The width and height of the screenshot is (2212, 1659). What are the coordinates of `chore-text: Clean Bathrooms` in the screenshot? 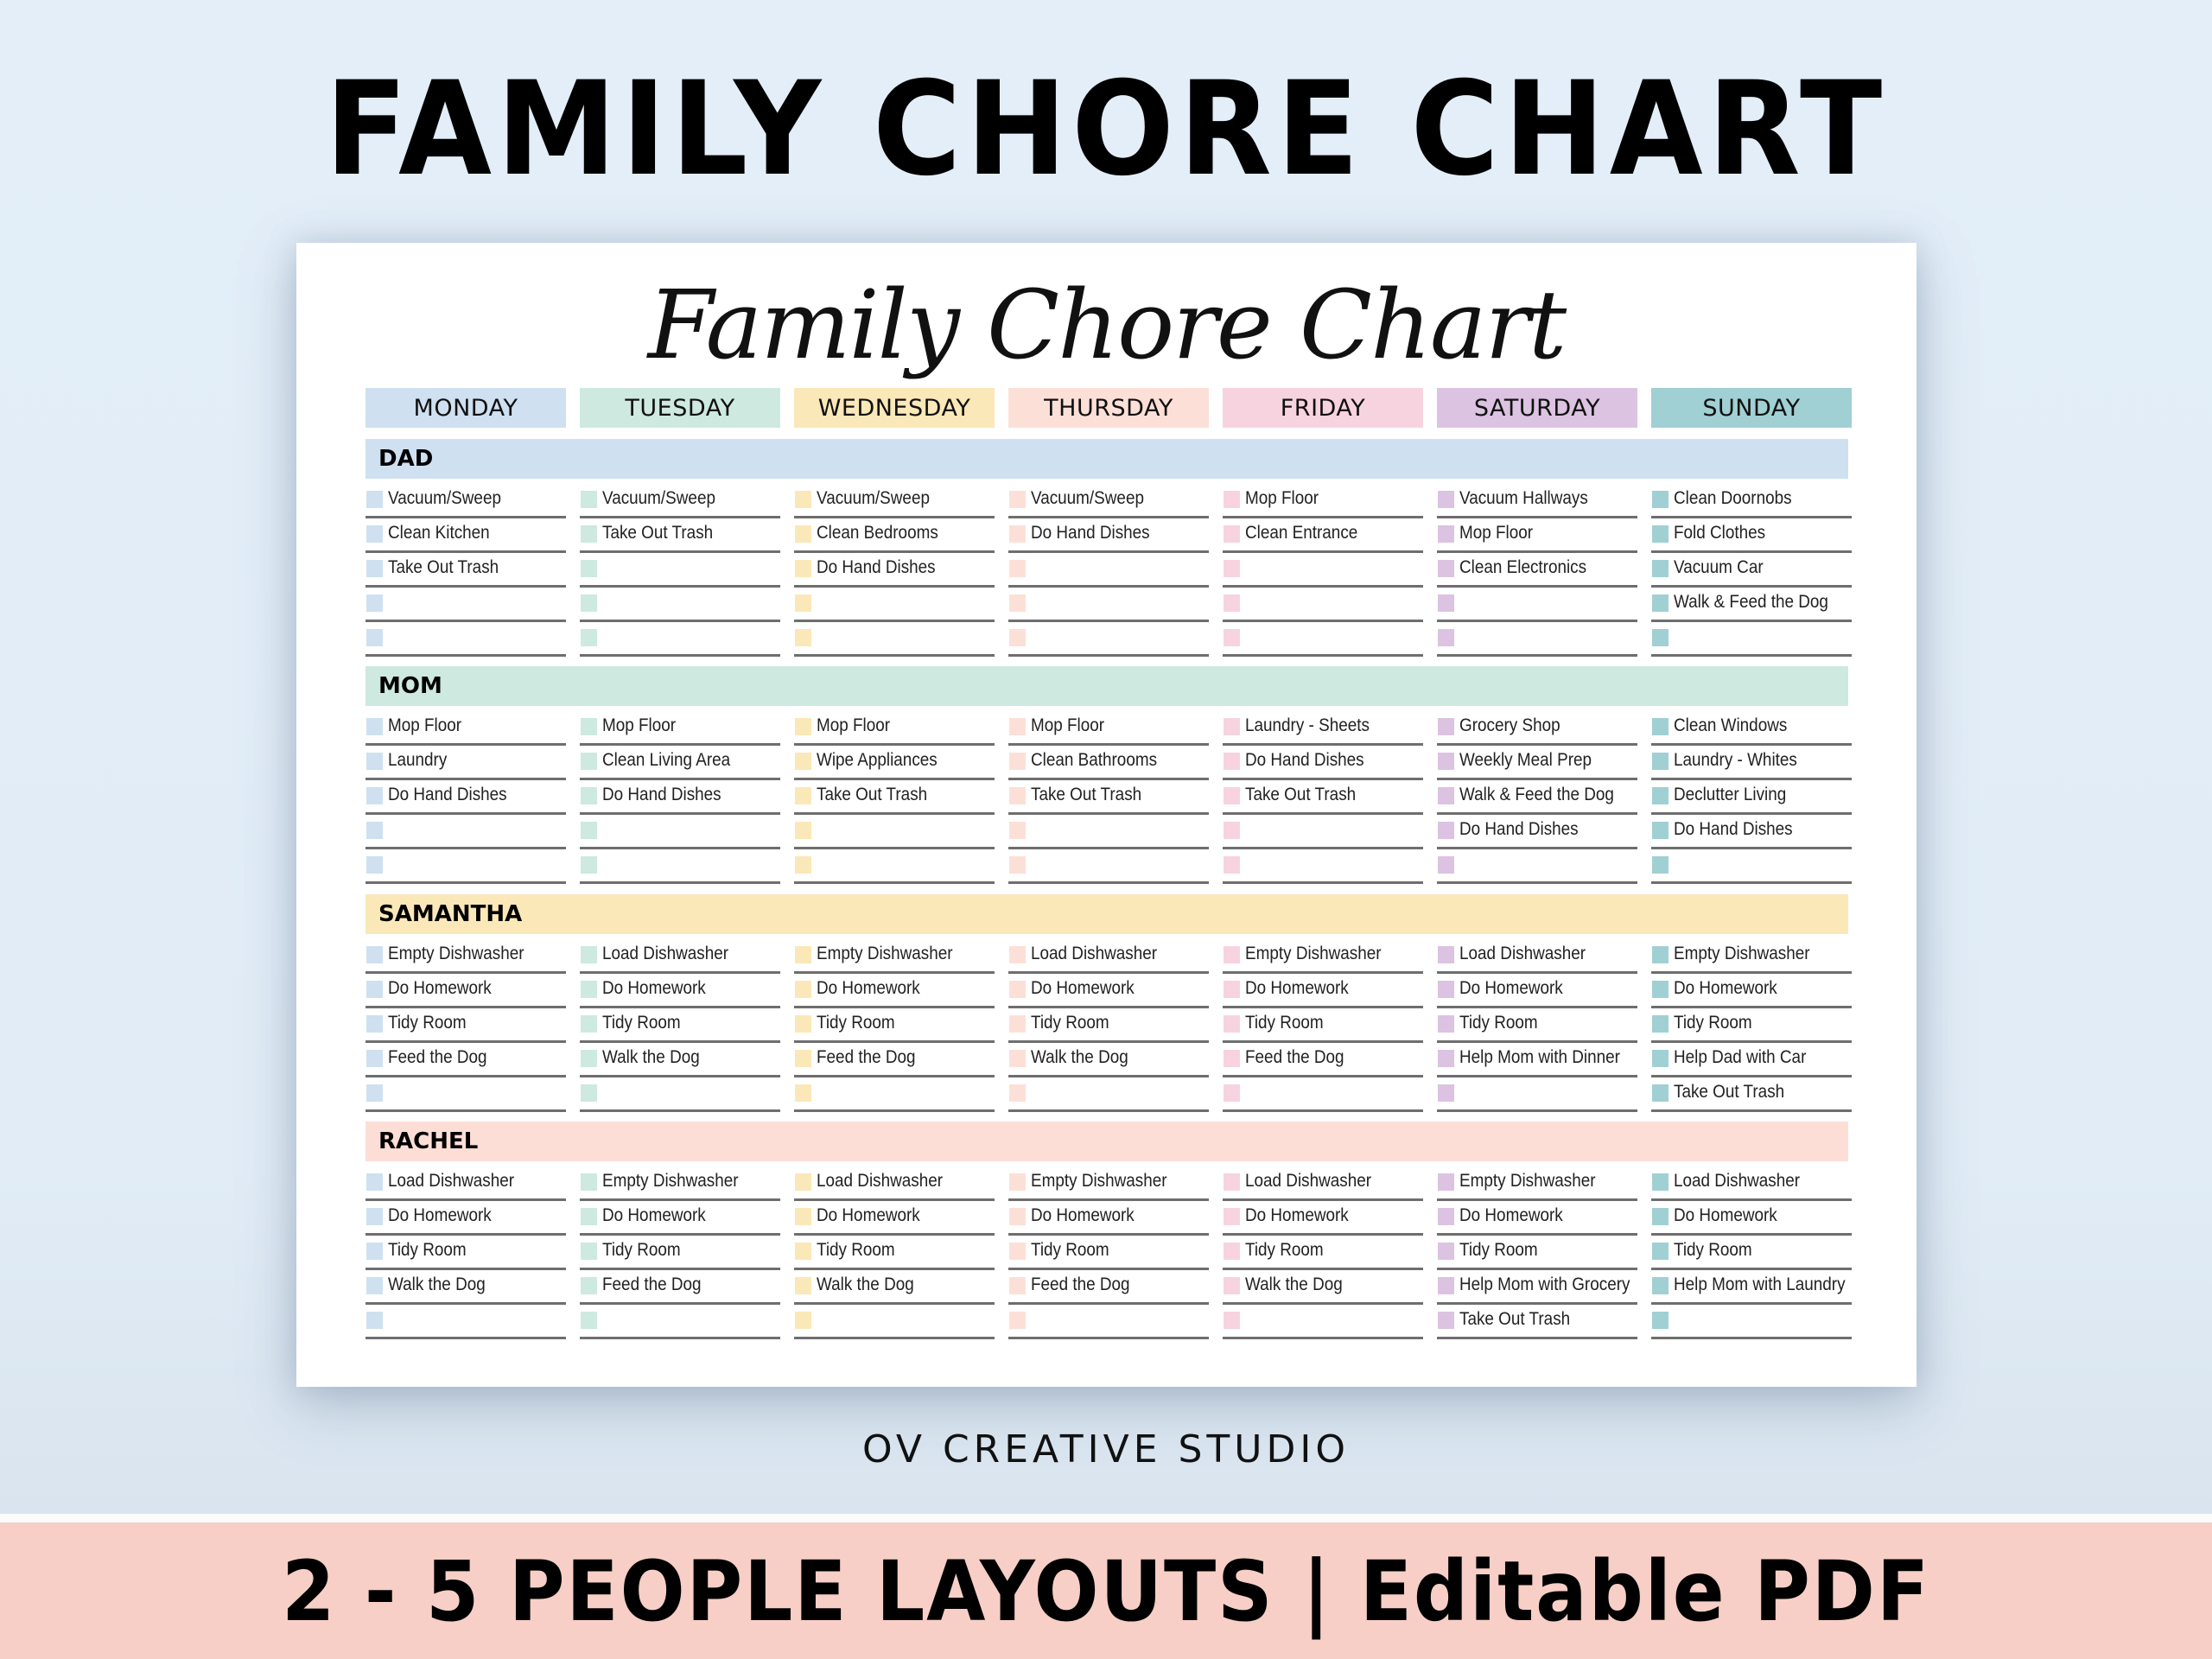 It's located at (1094, 760).